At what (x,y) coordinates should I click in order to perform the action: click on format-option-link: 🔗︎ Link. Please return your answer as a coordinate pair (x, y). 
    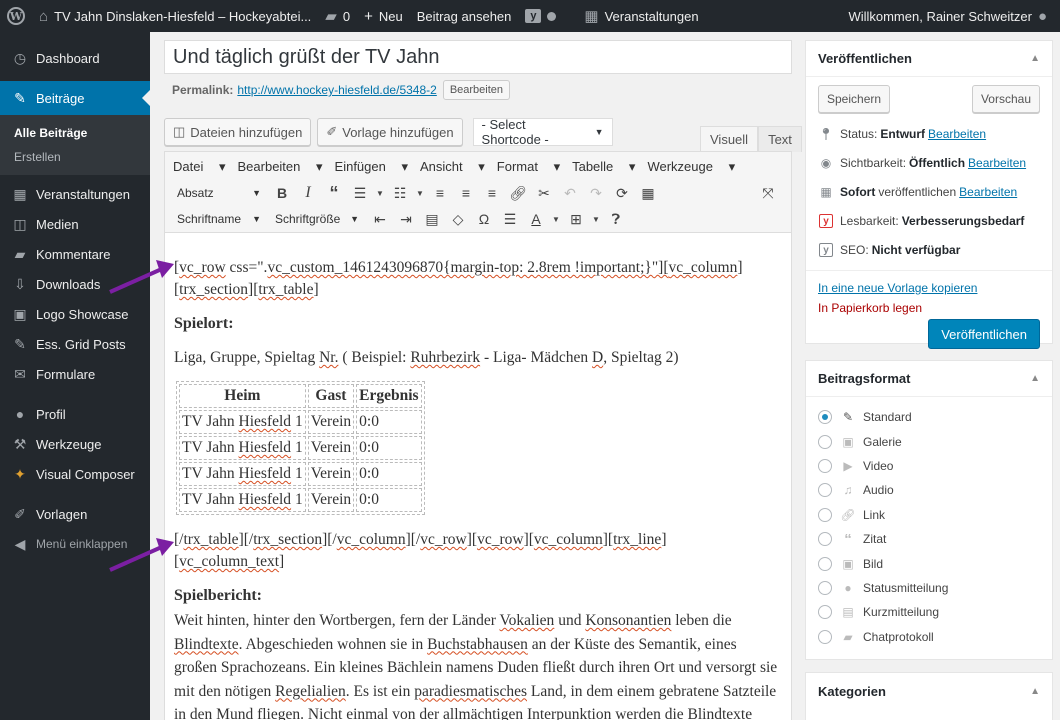
    Looking at the image, I should click on (929, 515).